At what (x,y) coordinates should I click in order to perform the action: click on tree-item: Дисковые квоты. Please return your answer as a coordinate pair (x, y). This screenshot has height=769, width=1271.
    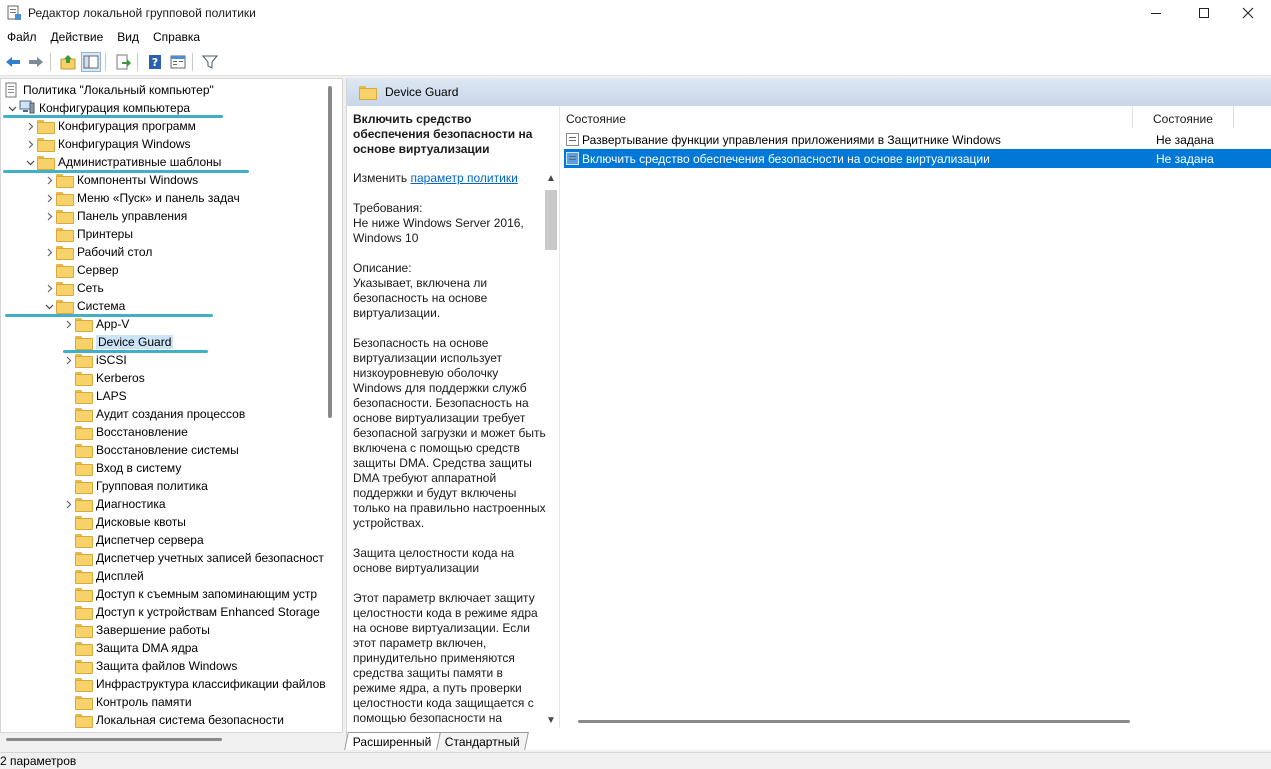
    Looking at the image, I should click on (123, 522).